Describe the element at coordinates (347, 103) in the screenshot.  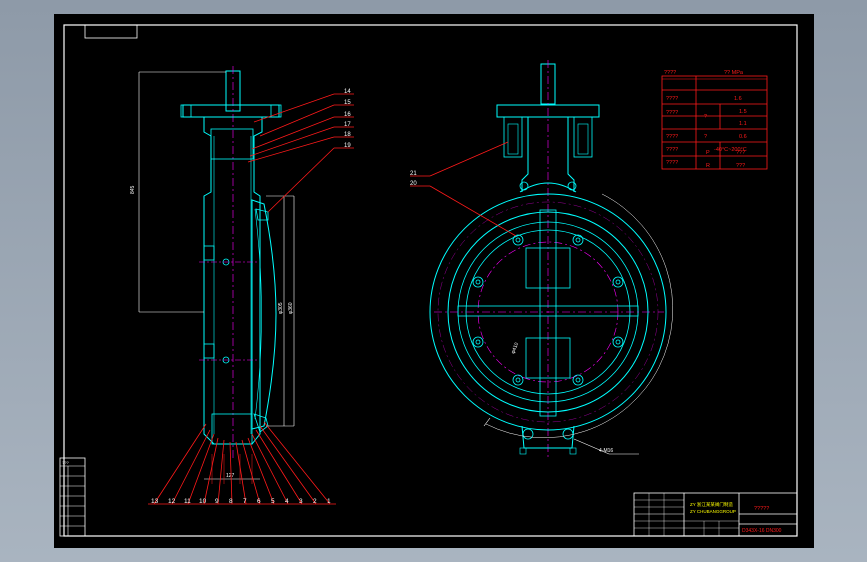
I see `balloon-15: 15` at that location.